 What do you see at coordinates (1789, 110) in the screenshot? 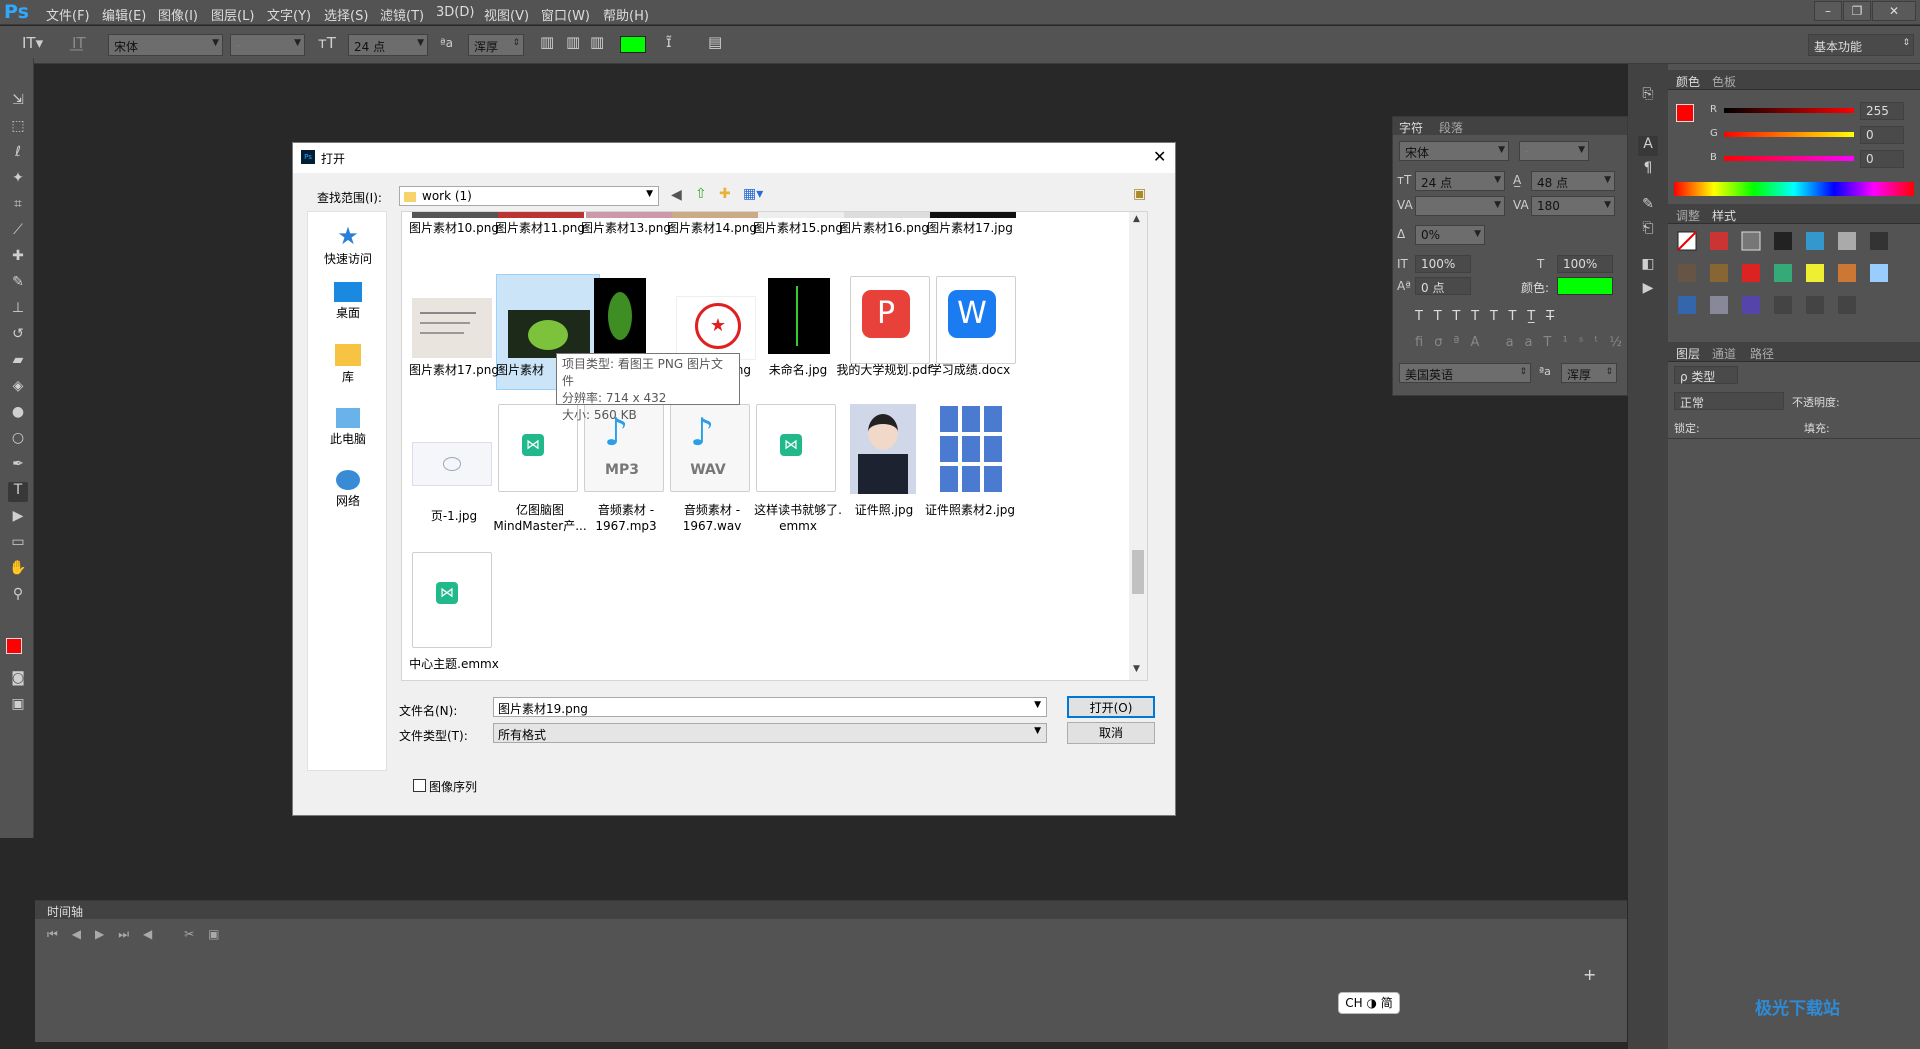
I see `r-slider` at bounding box center [1789, 110].